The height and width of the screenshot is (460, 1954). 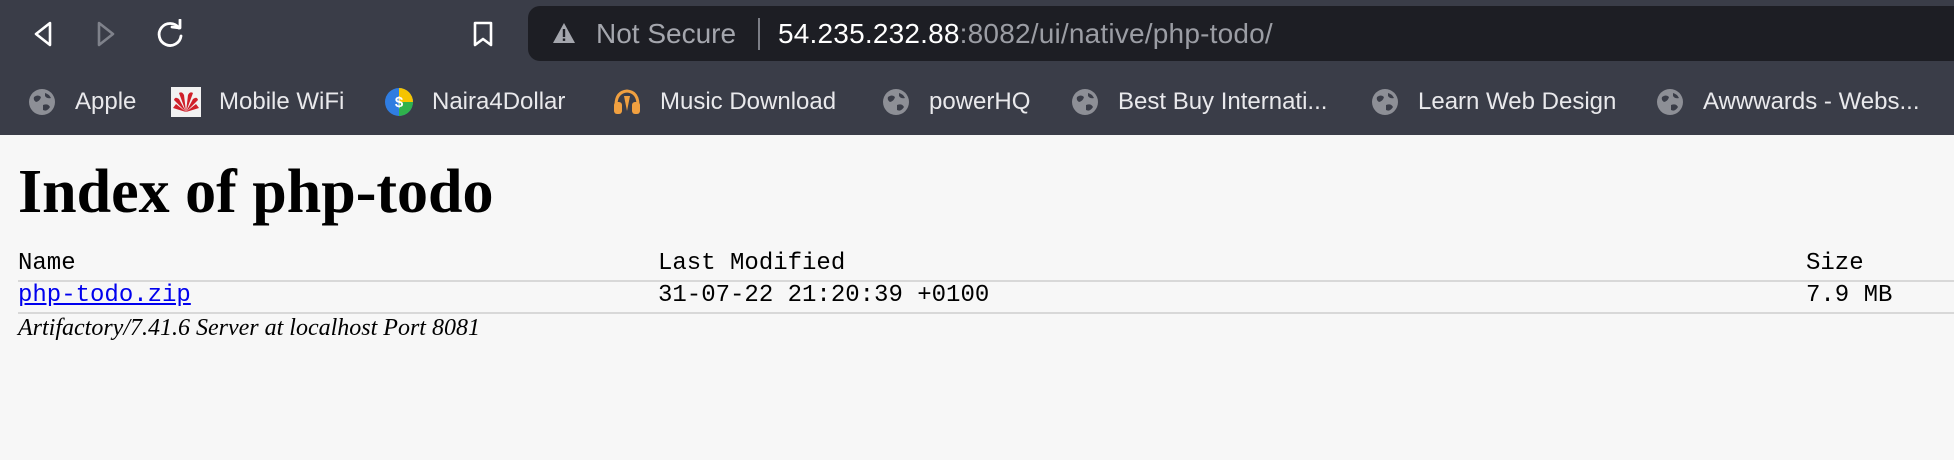 I want to click on naira4dollar-icon: $, so click(x=399, y=102).